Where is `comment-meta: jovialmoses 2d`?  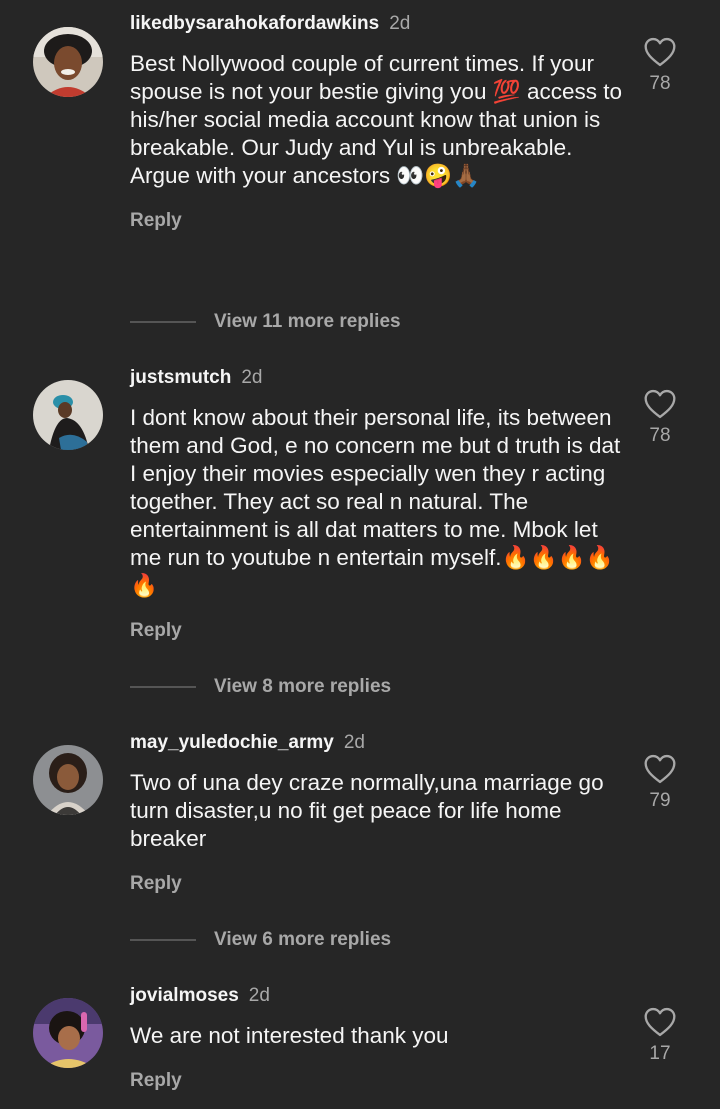 comment-meta: jovialmoses 2d is located at coordinates (377, 996).